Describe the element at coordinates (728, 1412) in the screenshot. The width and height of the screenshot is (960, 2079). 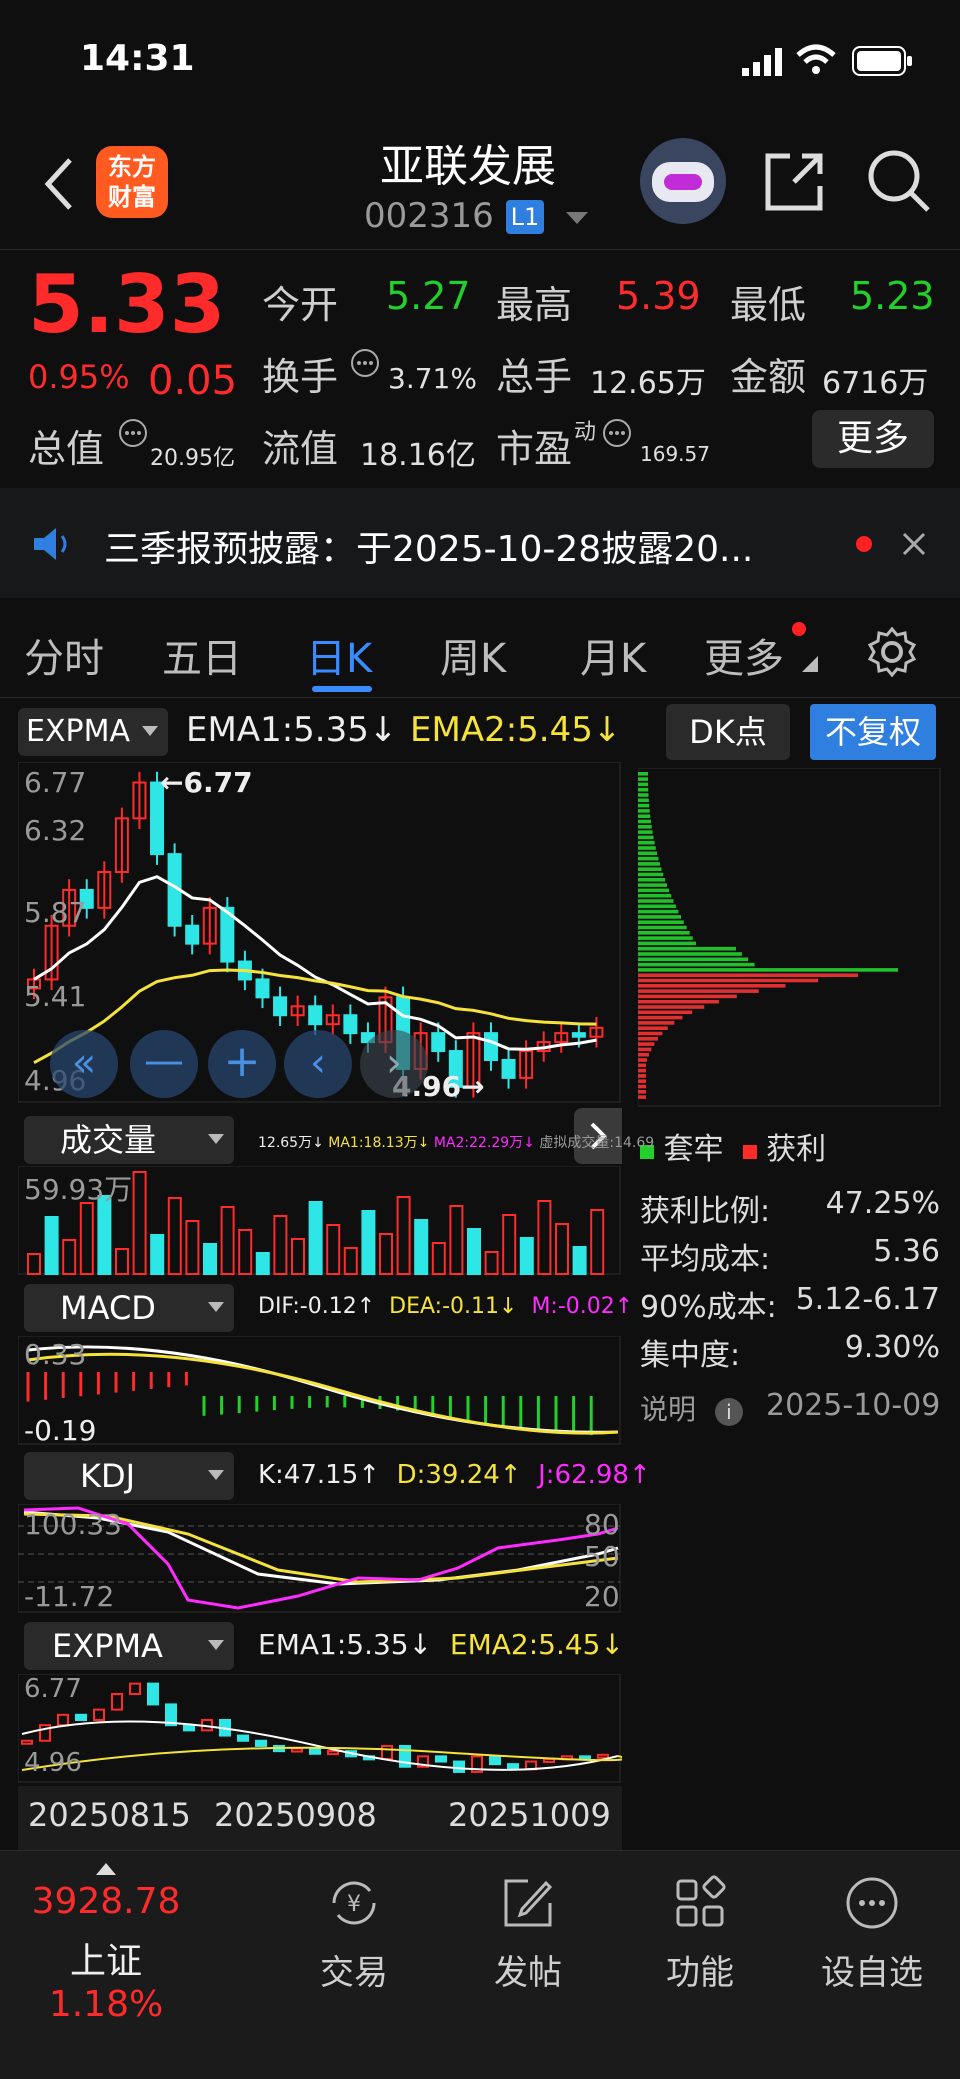
I see `info-icon: i` at that location.